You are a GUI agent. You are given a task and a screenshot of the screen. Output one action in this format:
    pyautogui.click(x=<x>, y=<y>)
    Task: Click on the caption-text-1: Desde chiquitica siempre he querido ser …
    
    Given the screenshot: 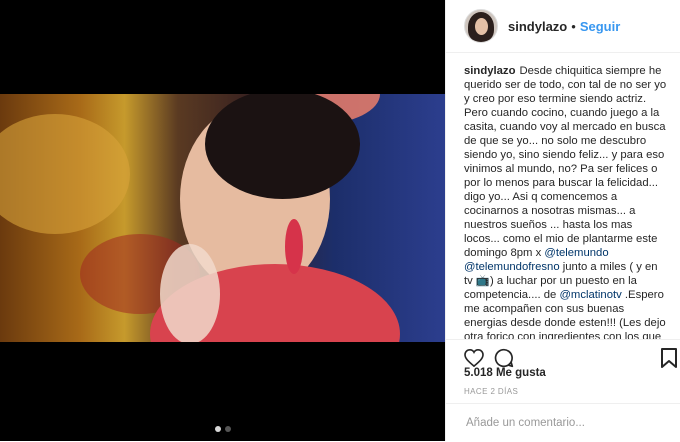 What is the action you would take?
    pyautogui.click(x=565, y=162)
    